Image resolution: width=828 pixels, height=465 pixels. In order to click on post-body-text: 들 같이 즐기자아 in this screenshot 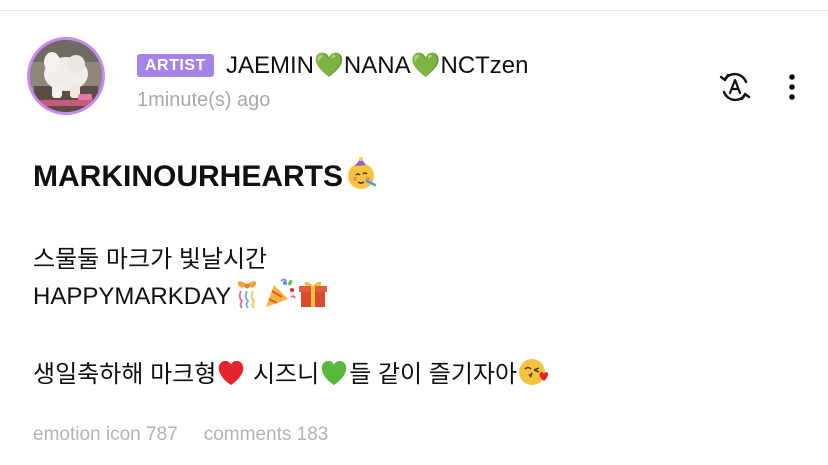, I will do `click(433, 374)`.